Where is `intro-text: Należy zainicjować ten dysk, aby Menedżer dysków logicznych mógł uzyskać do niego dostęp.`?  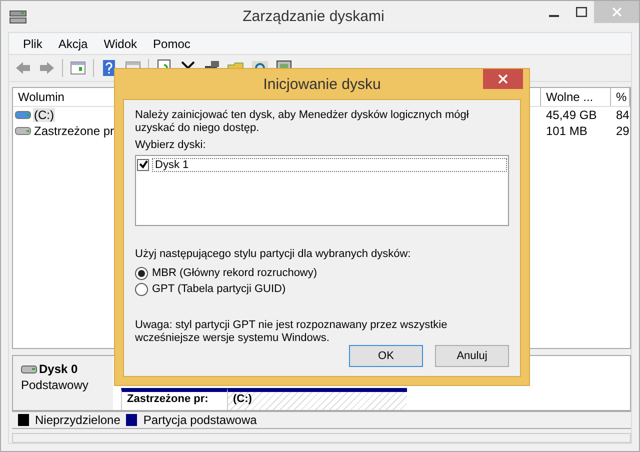 intro-text: Należy zainicjować ten dysk, aby Menedżer dysków logicznych mógł uzyskać do niego dostęp. is located at coordinates (302, 122).